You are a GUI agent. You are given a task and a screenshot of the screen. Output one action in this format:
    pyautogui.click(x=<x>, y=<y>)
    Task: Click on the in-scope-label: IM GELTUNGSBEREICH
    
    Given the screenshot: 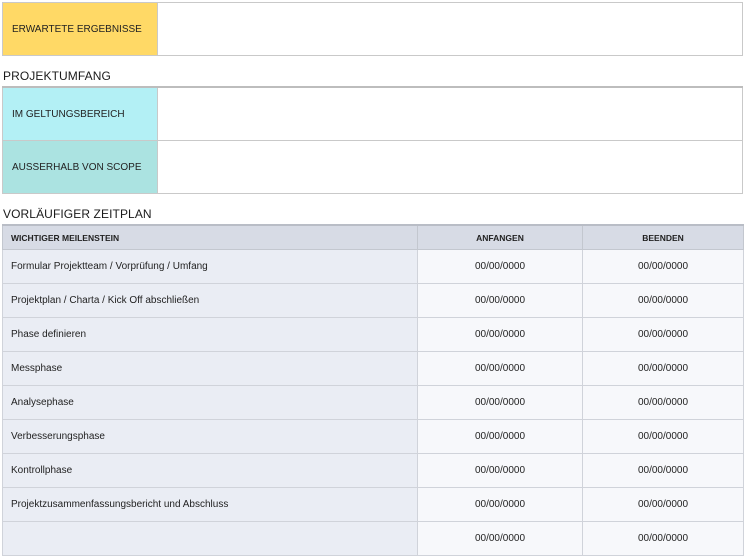 What is the action you would take?
    pyautogui.click(x=80, y=114)
    